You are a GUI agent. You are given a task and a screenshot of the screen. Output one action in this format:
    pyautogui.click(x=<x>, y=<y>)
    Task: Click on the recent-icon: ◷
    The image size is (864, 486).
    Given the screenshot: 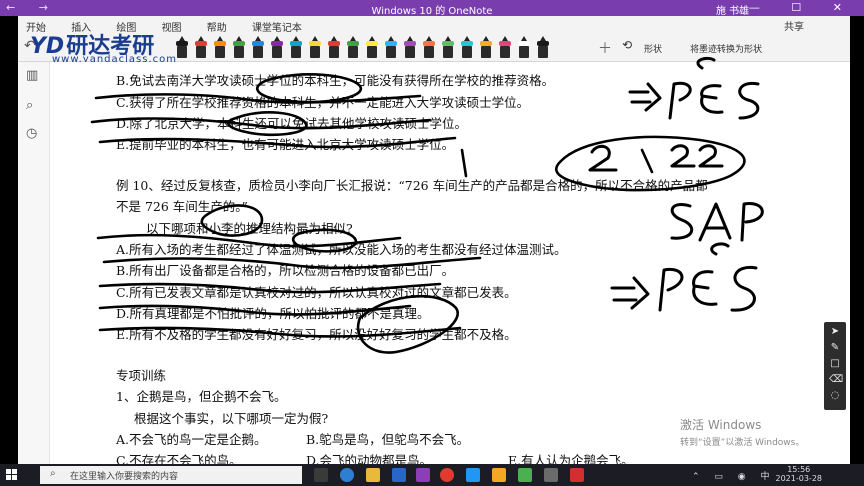 What is the action you would take?
    pyautogui.click(x=31, y=133)
    